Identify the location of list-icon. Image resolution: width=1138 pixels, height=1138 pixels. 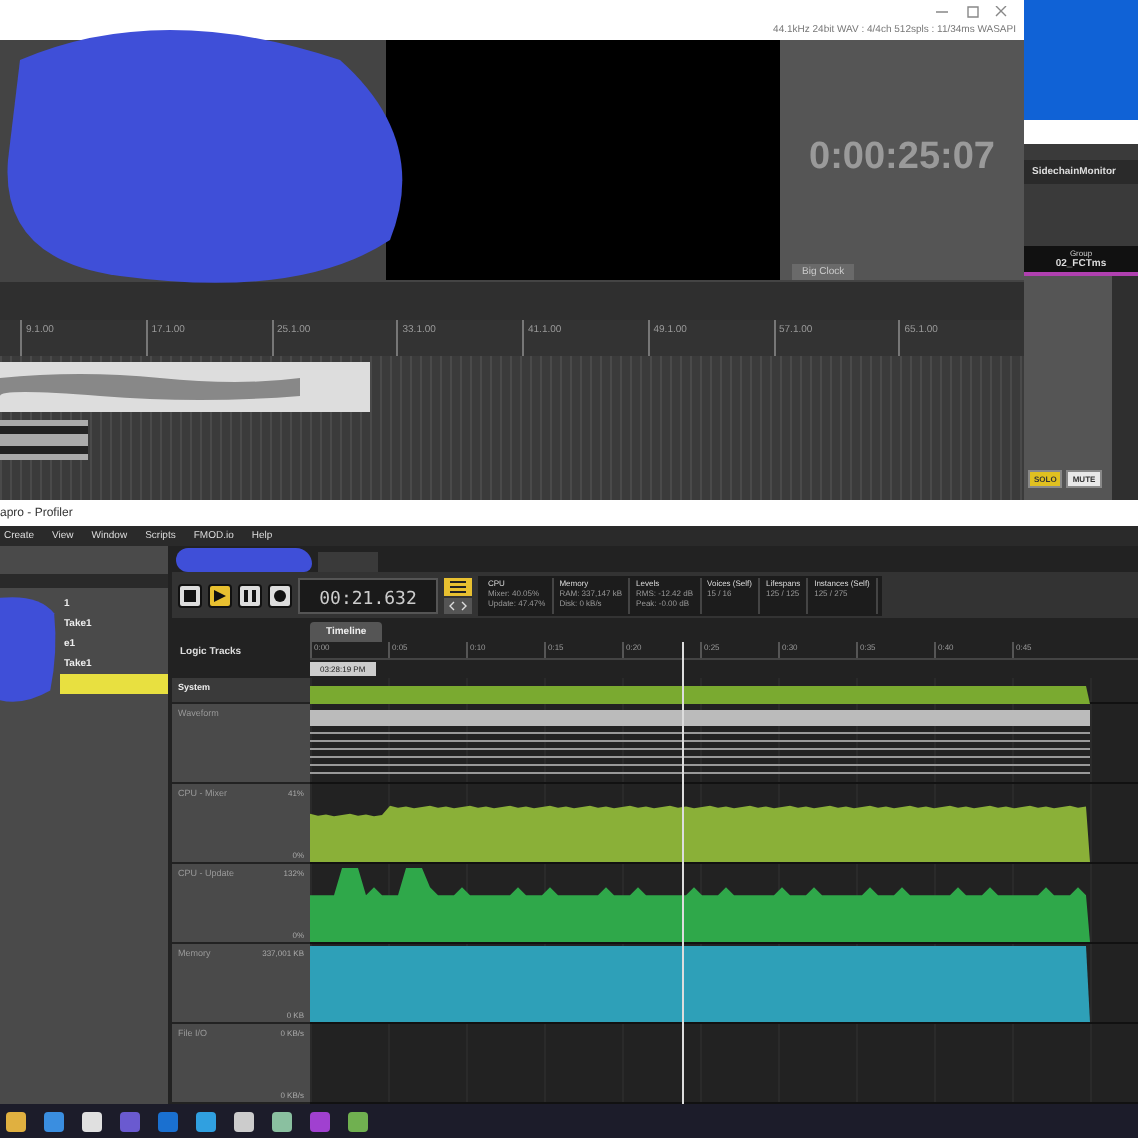
(458, 586).